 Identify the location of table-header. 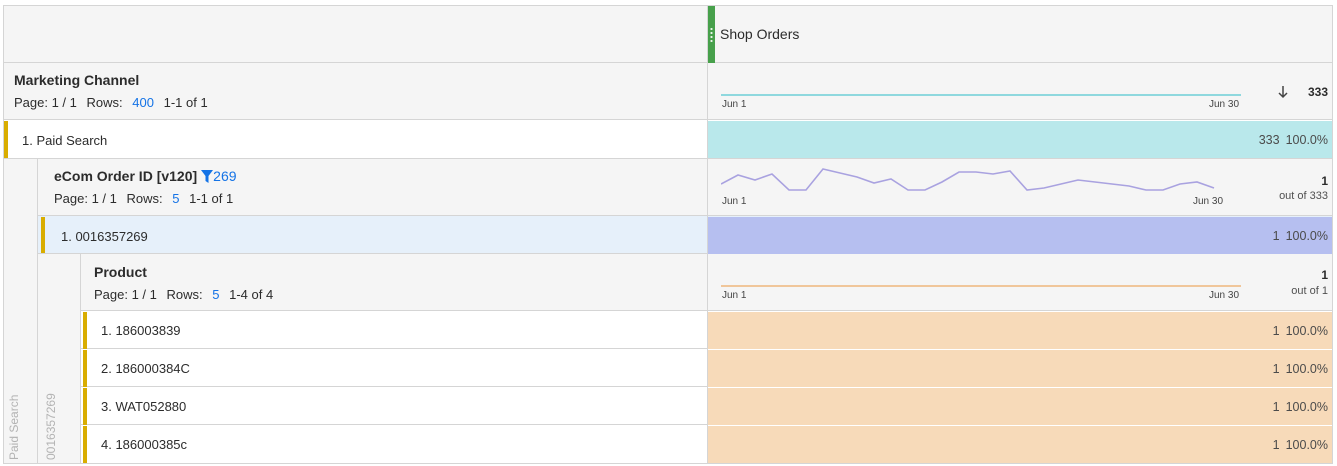
(668, 34).